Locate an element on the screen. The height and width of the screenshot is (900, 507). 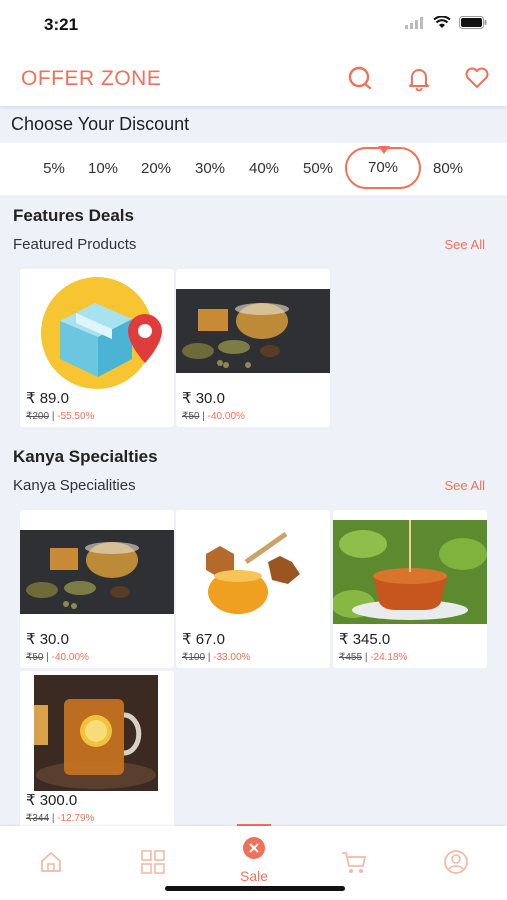
status-time: 3:21 is located at coordinates (61, 24).